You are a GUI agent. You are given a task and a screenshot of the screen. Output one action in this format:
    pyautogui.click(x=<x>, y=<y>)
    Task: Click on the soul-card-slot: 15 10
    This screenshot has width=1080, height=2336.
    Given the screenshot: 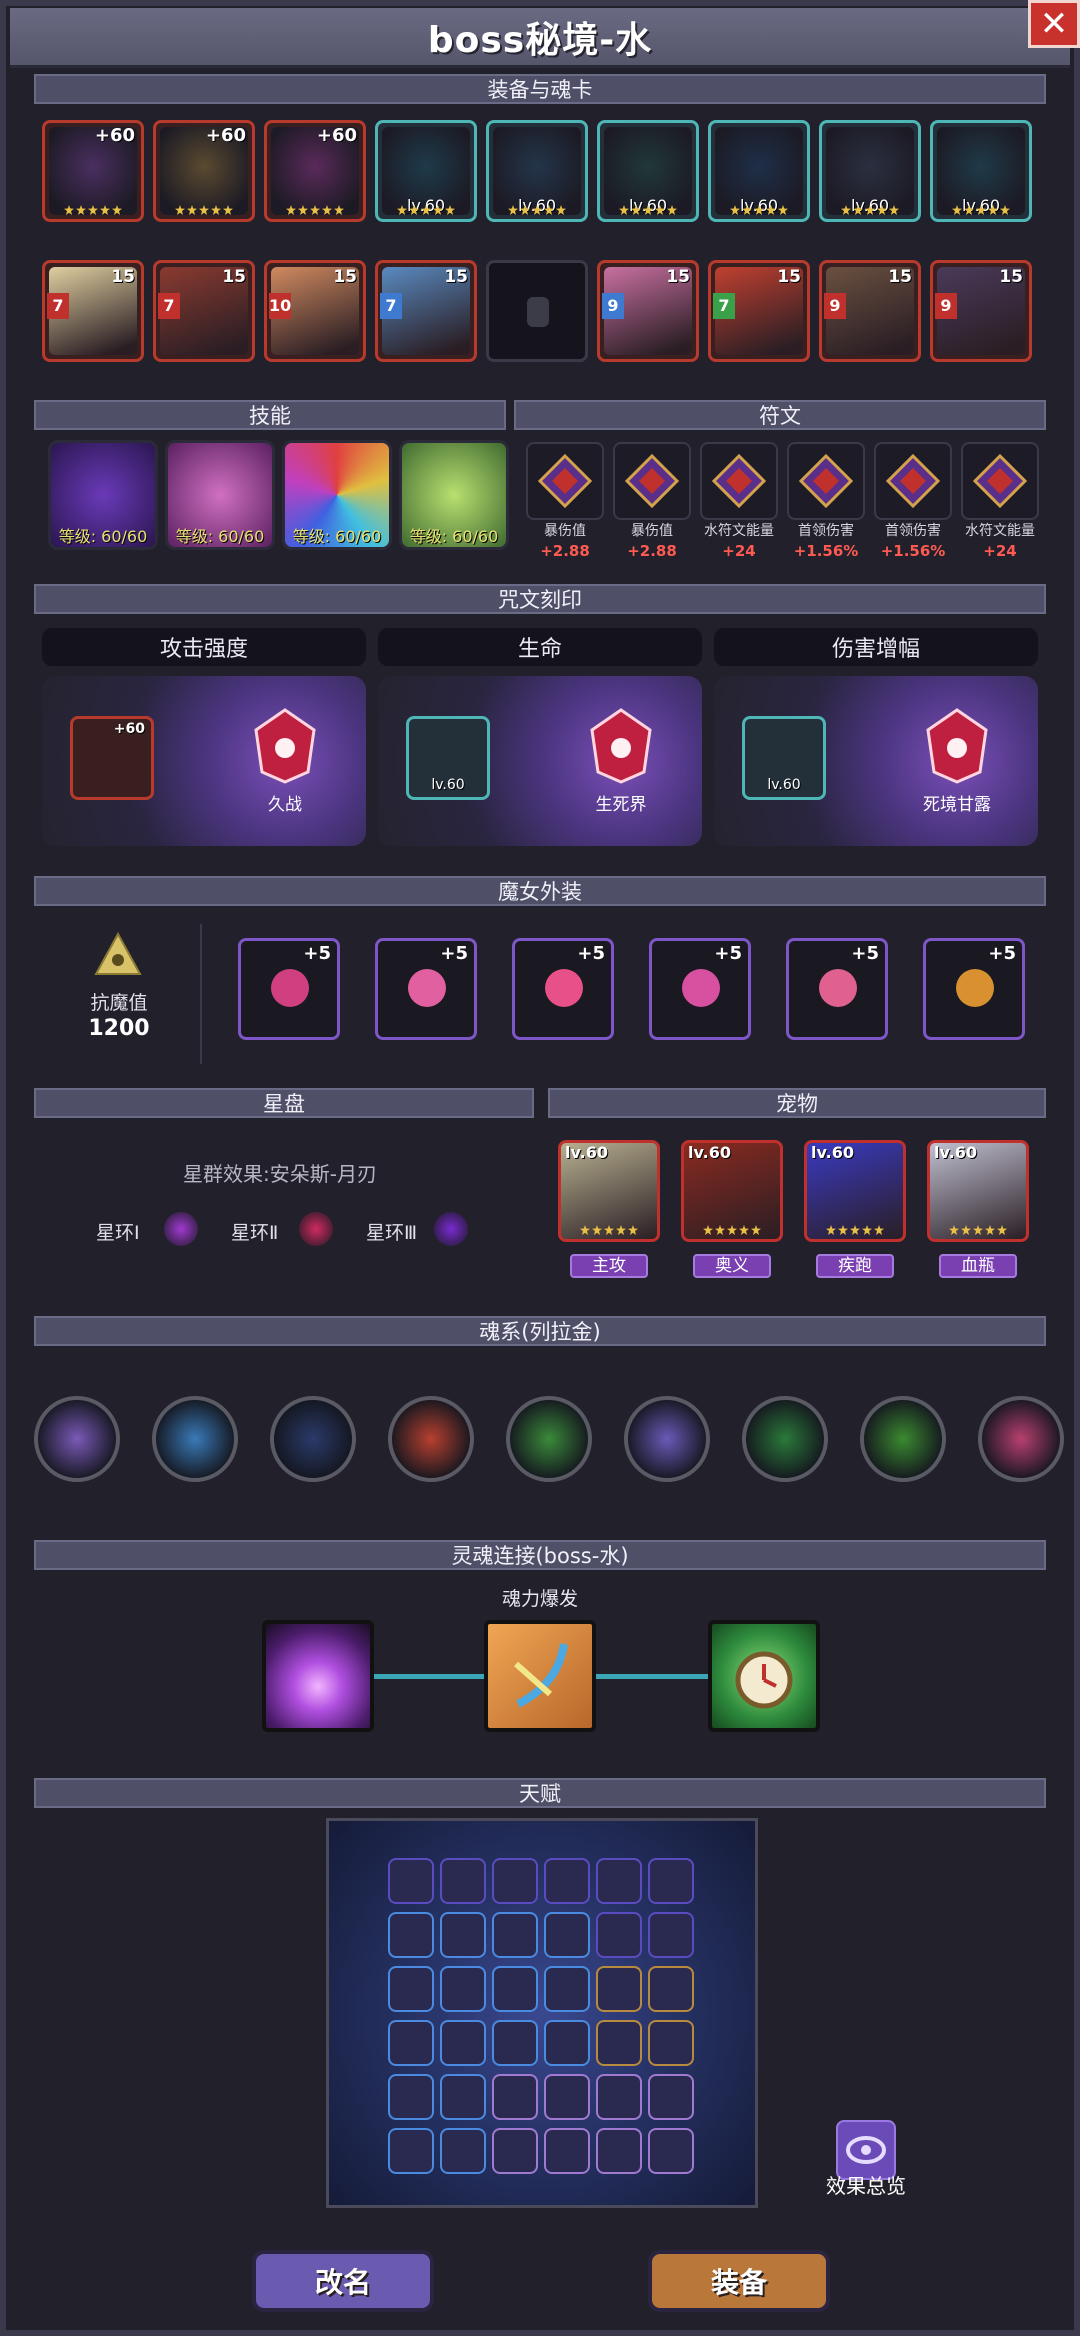 What is the action you would take?
    pyautogui.click(x=315, y=311)
    